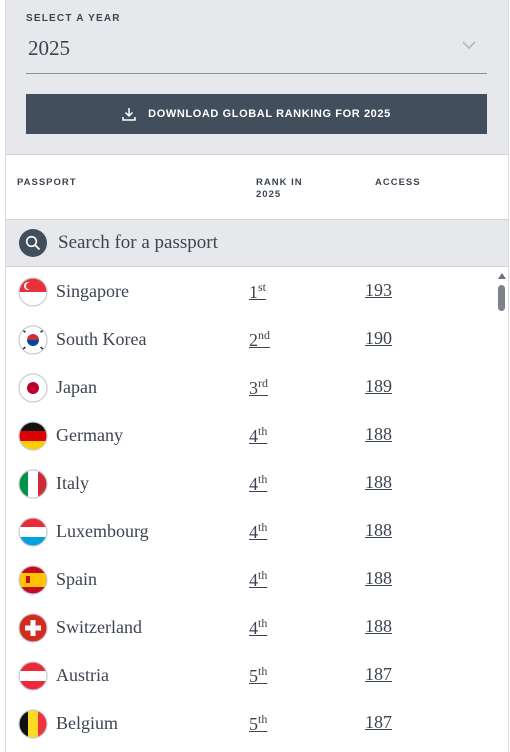 The width and height of the screenshot is (510, 752). Describe the element at coordinates (378, 338) in the screenshot. I see `access-link: 190` at that location.